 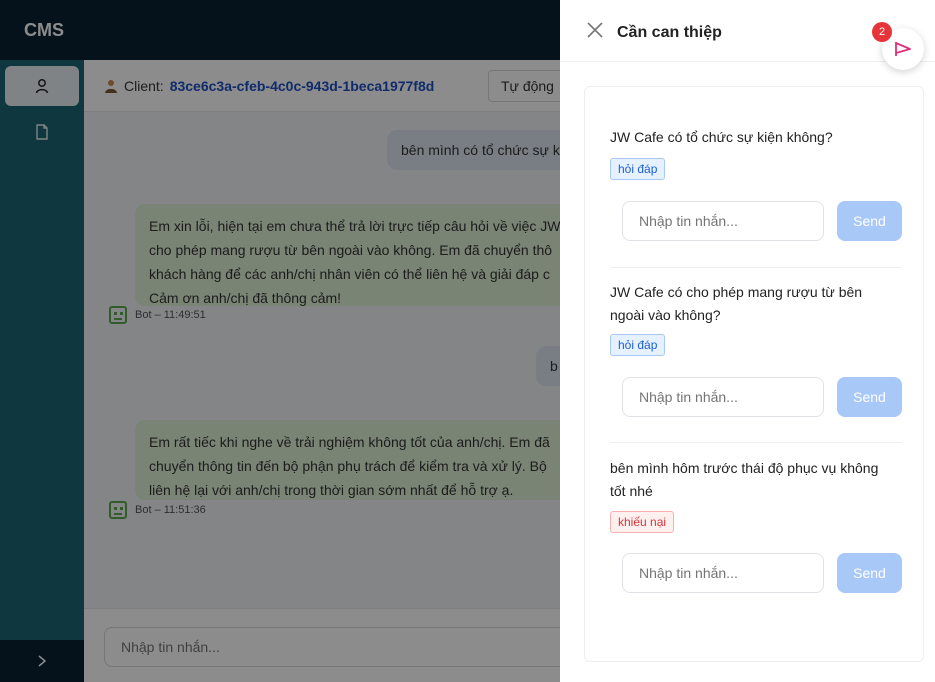 What do you see at coordinates (903, 49) in the screenshot?
I see `flag-icon` at bounding box center [903, 49].